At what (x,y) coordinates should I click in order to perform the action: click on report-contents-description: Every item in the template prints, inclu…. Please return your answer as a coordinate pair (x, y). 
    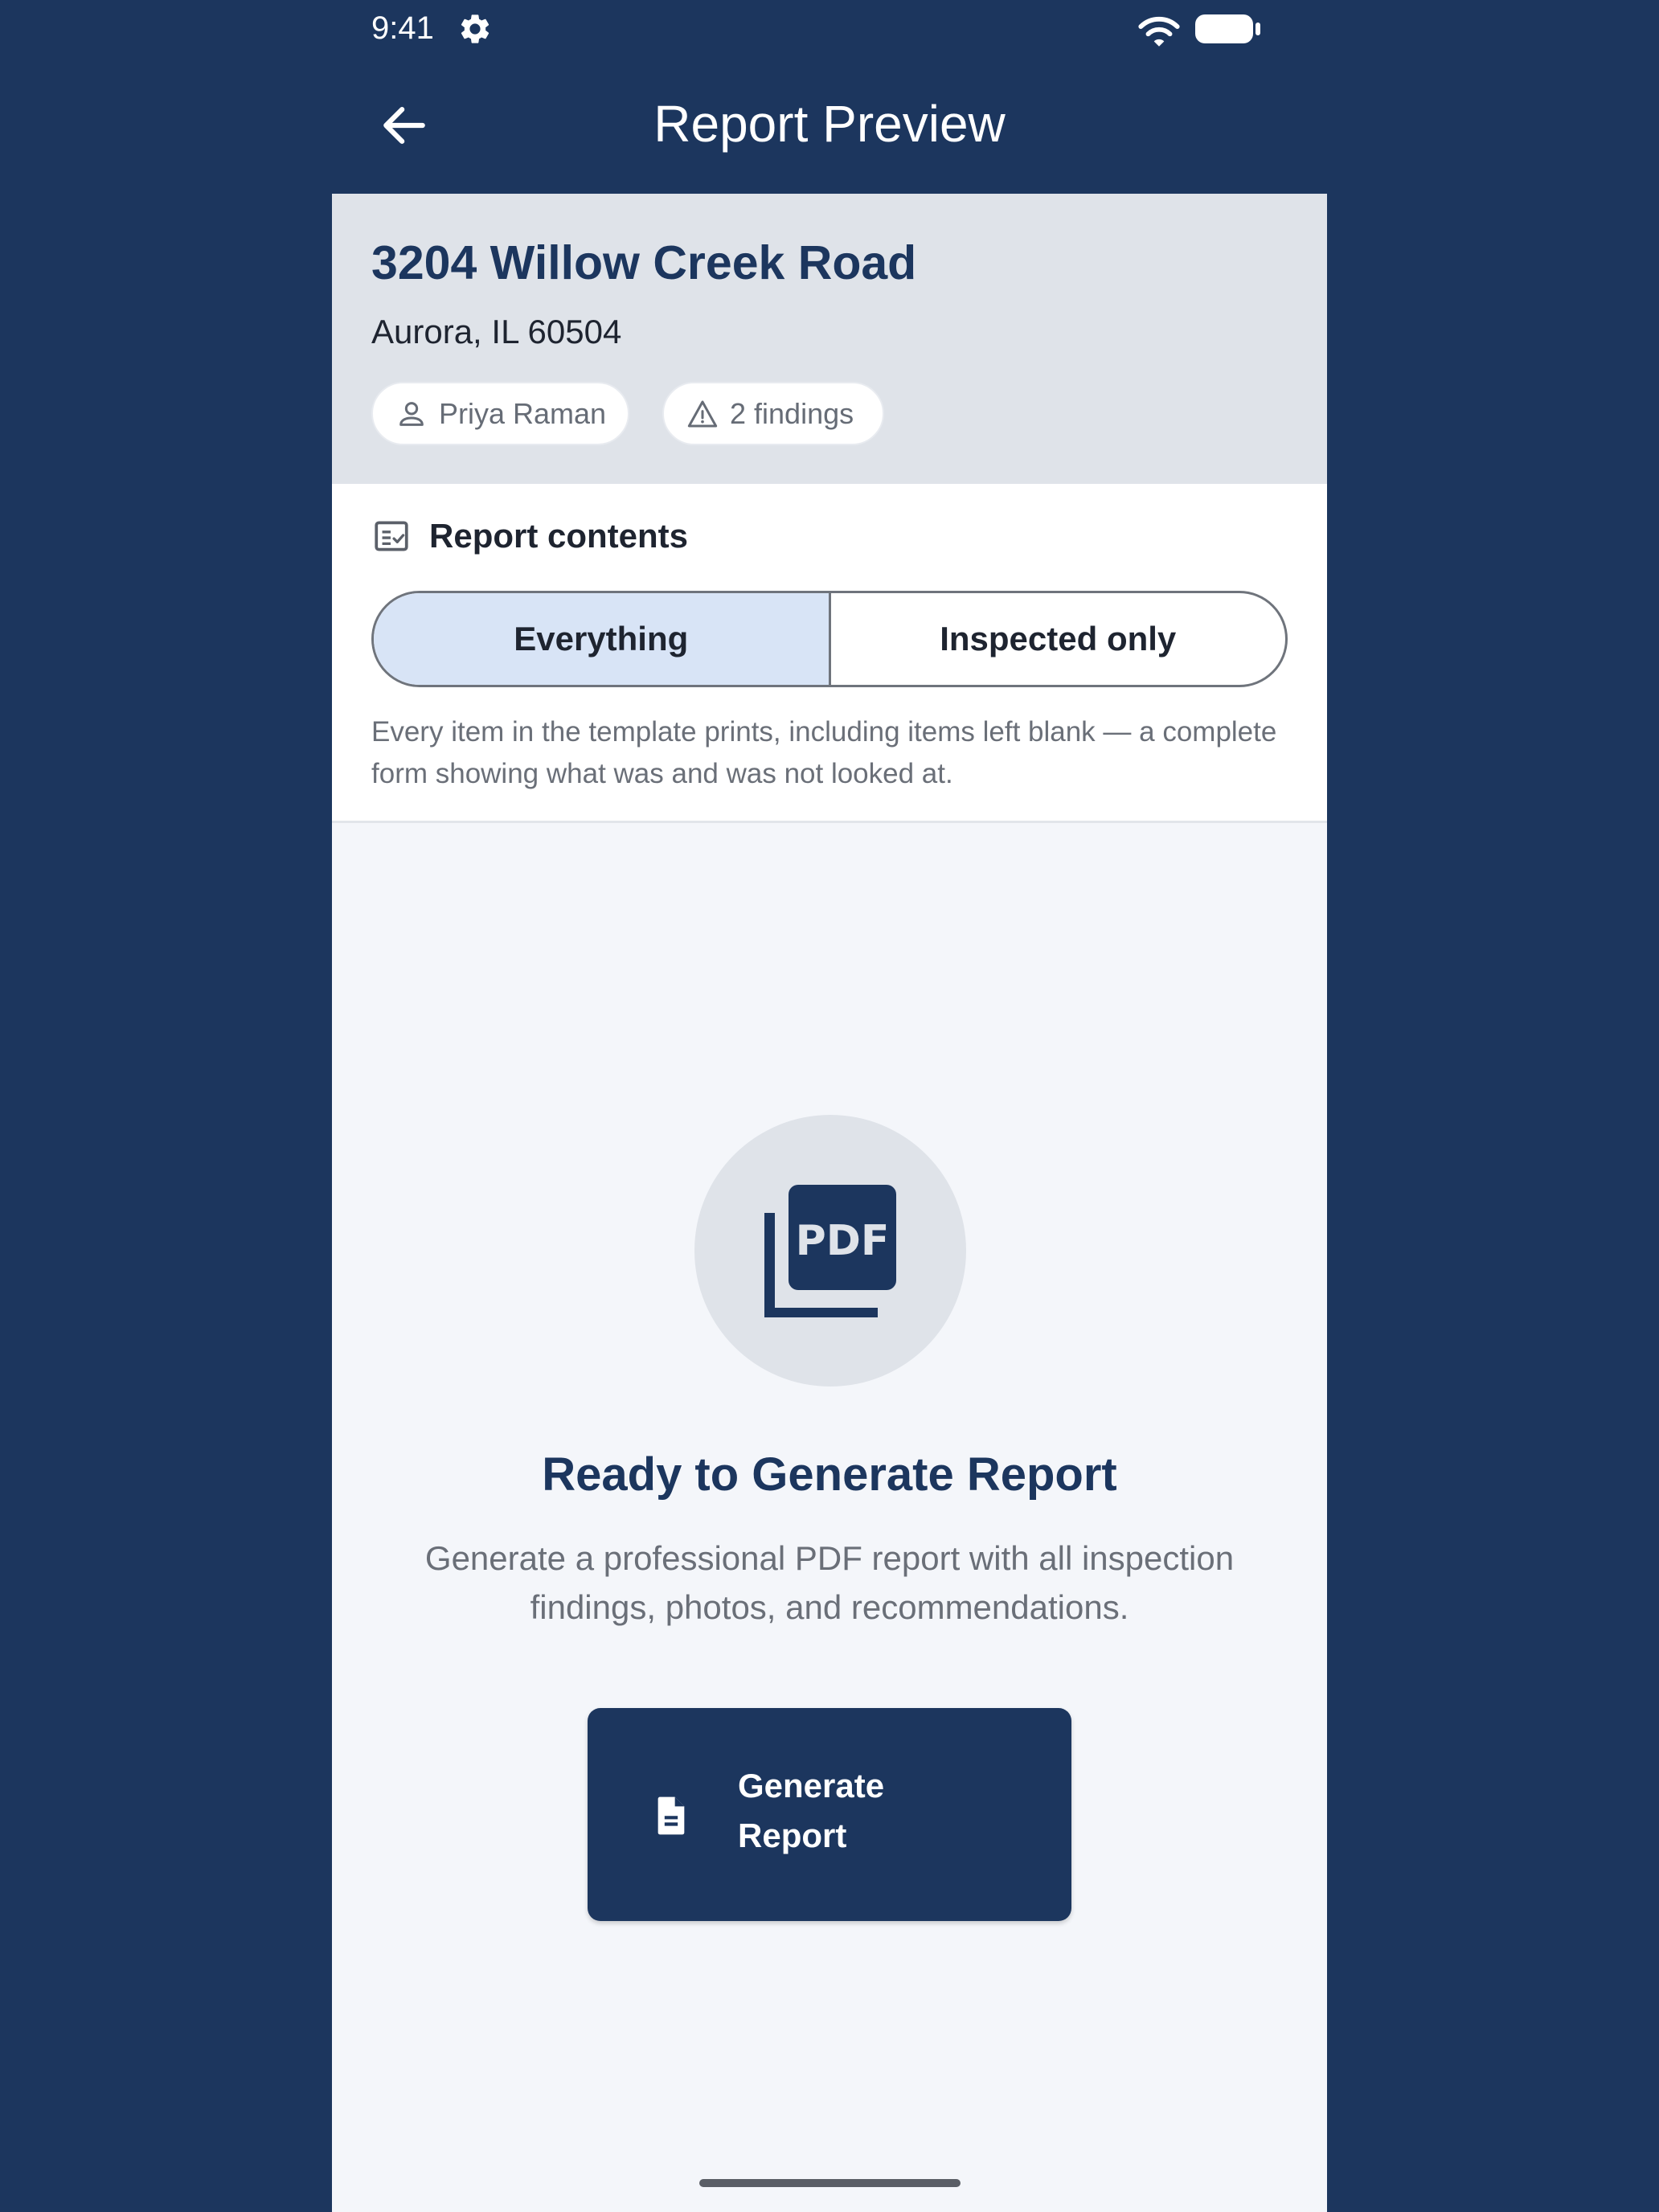
    Looking at the image, I should click on (824, 752).